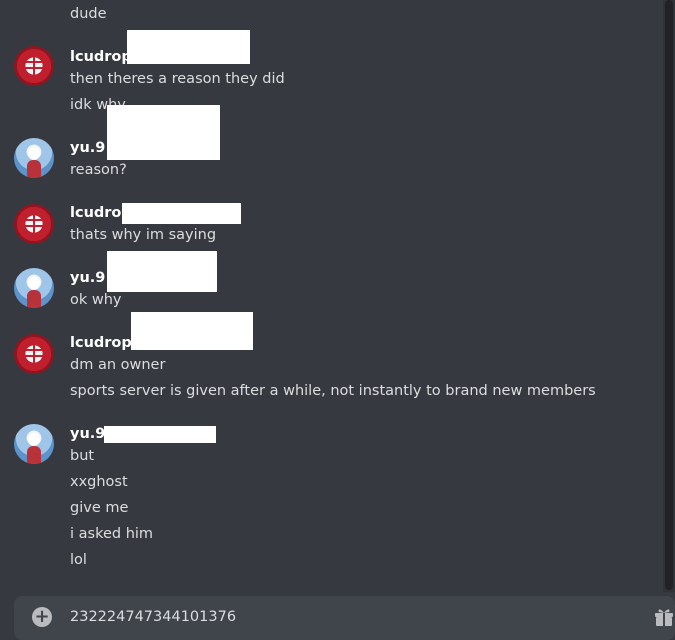  I want to click on message-line: but, so click(82, 456).